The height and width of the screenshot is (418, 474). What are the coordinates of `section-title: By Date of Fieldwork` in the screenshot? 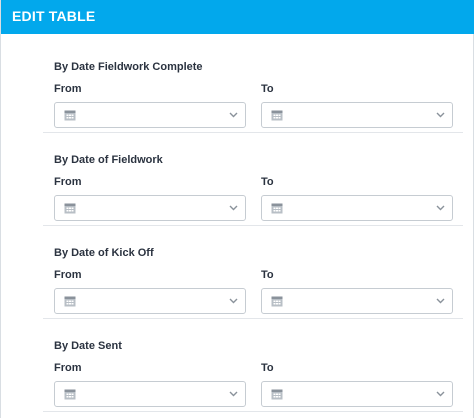 It's located at (108, 160).